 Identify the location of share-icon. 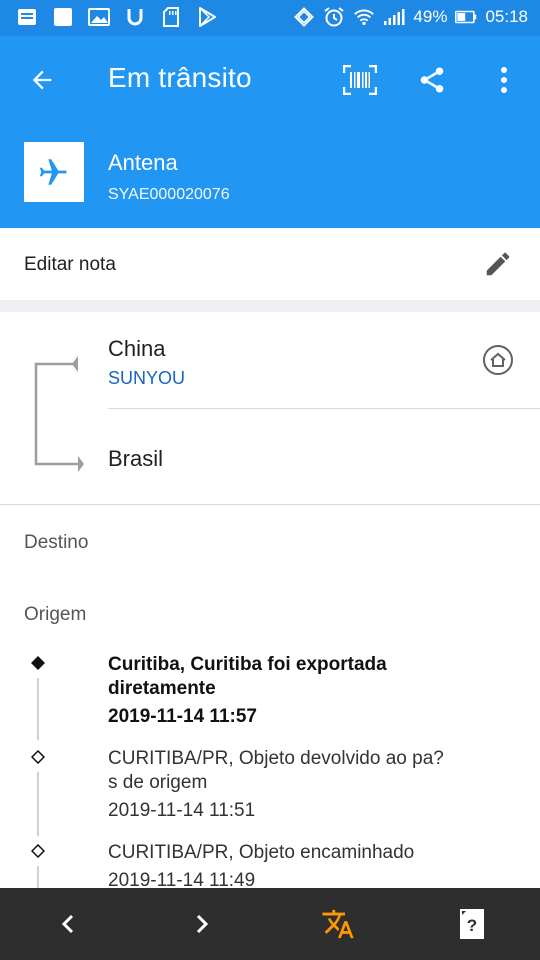
(432, 80).